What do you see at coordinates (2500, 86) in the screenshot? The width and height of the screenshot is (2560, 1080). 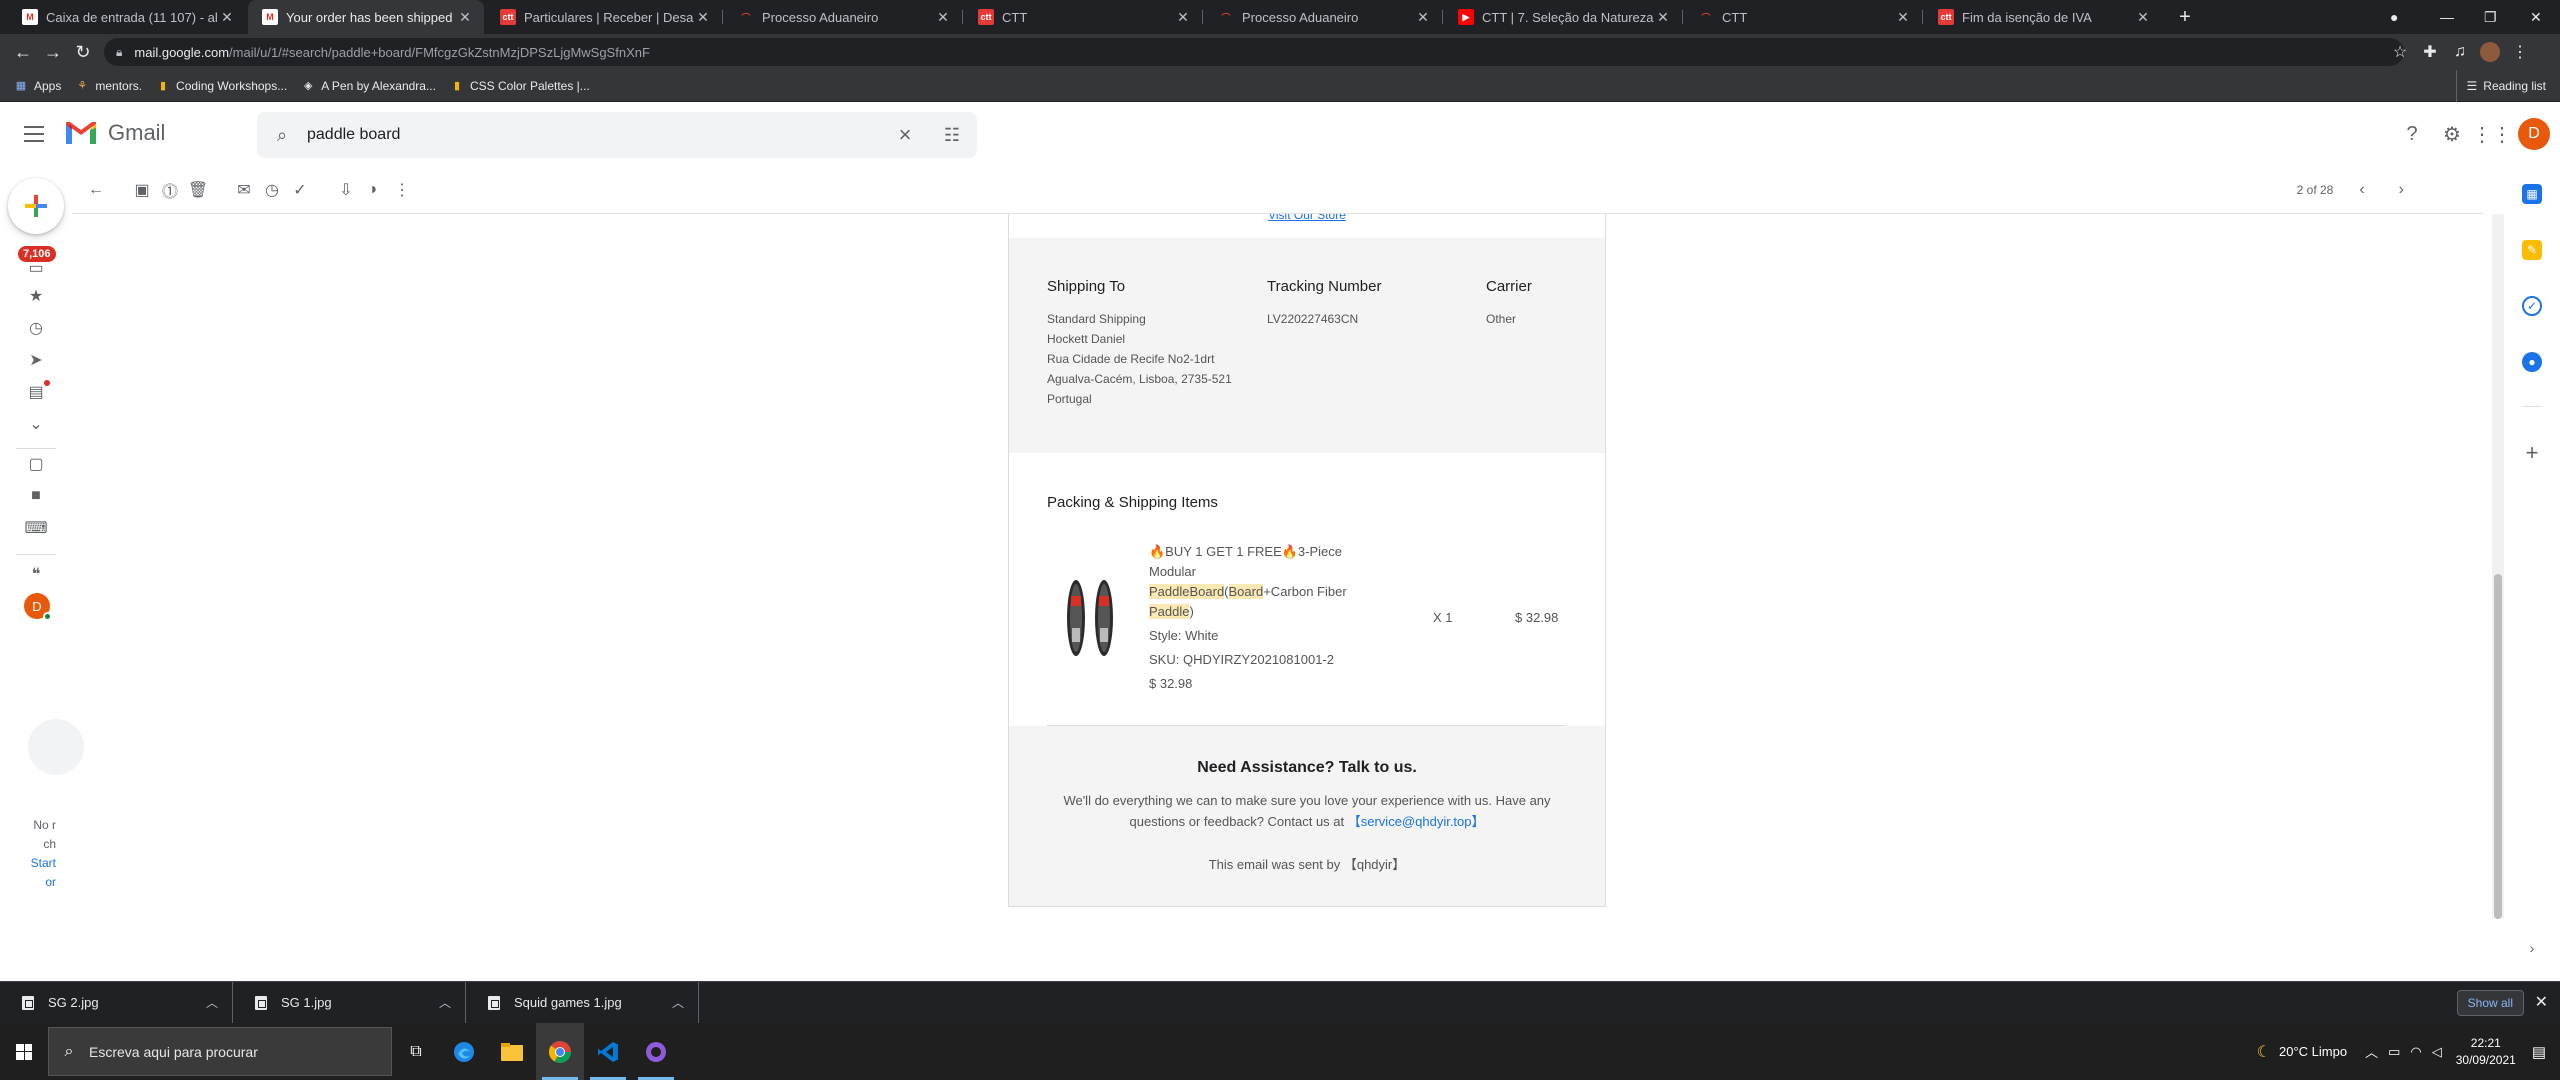 I see `reading-list-button: ☰ Reading list` at bounding box center [2500, 86].